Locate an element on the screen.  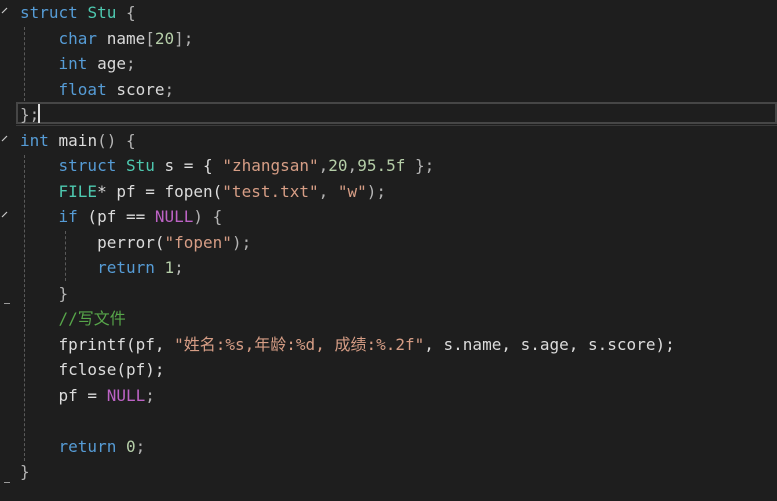
code-line: int age; is located at coordinates (78, 64).